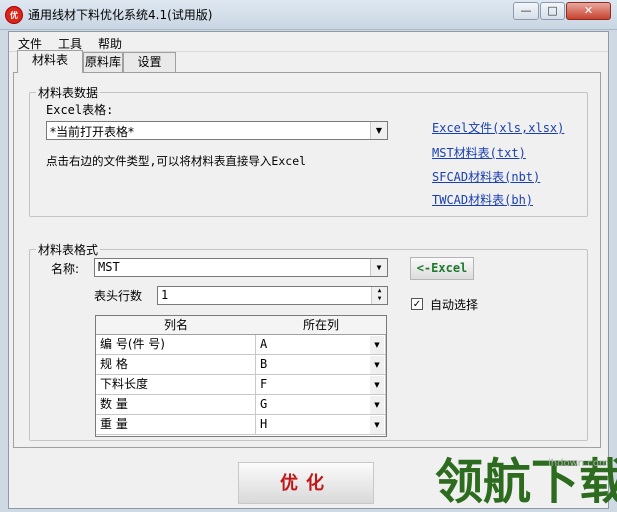  What do you see at coordinates (379, 299) in the screenshot?
I see `spin-down-icon: ▼` at bounding box center [379, 299].